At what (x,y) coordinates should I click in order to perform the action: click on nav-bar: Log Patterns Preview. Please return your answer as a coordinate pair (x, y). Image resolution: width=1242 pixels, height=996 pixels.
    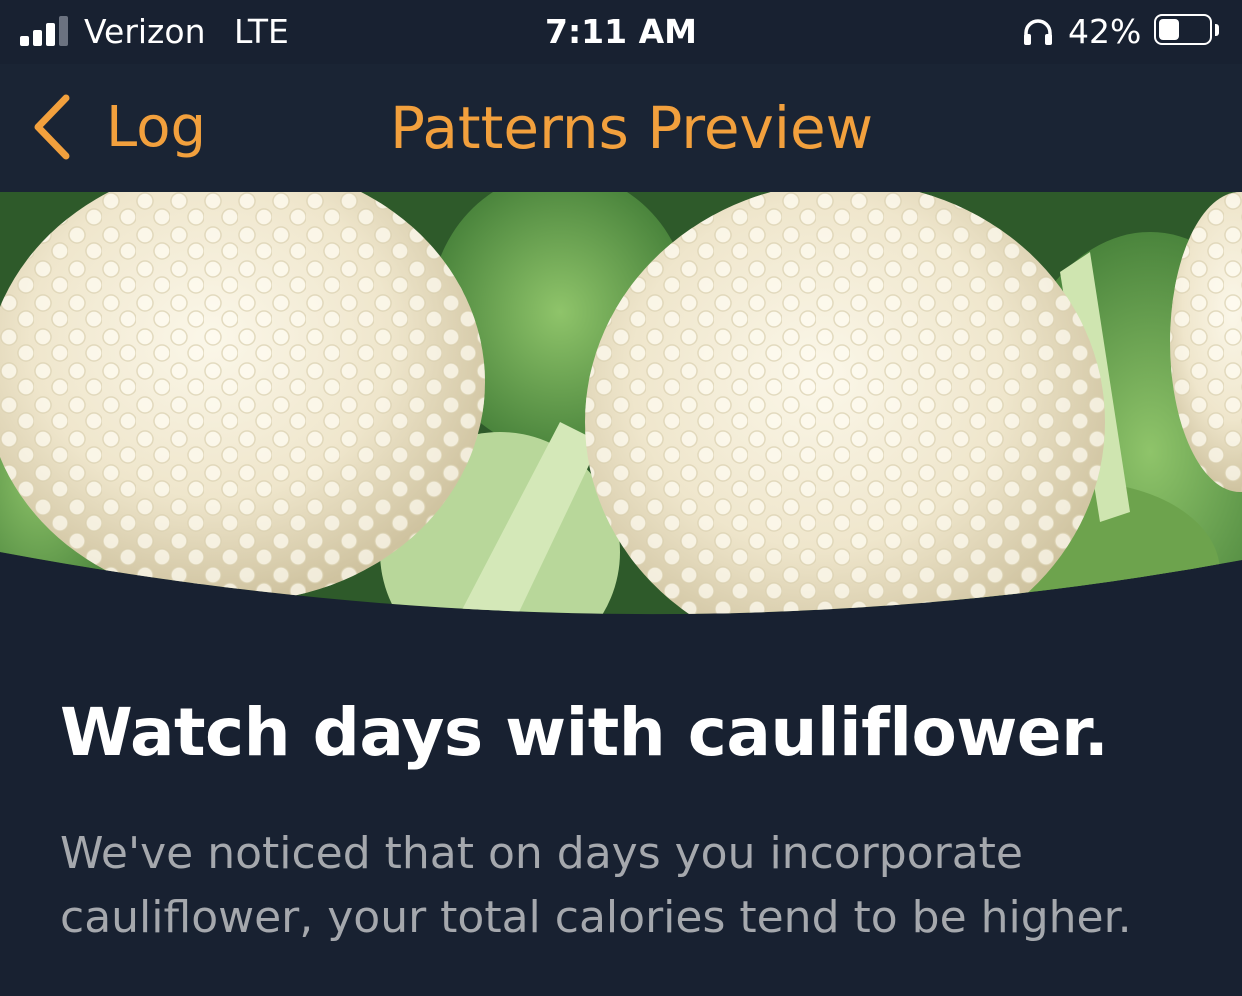
    Looking at the image, I should click on (621, 128).